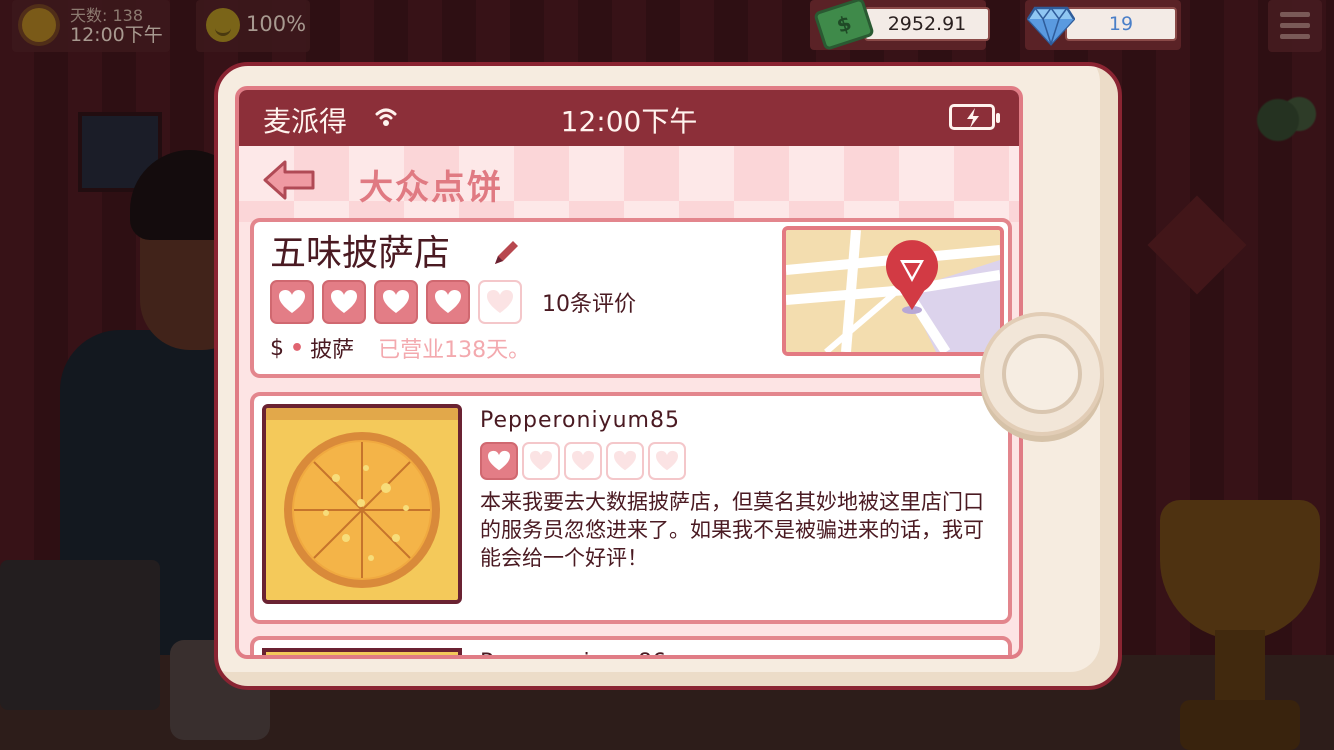  Describe the element at coordinates (386, 117) in the screenshot. I see `wifi-icon` at that location.